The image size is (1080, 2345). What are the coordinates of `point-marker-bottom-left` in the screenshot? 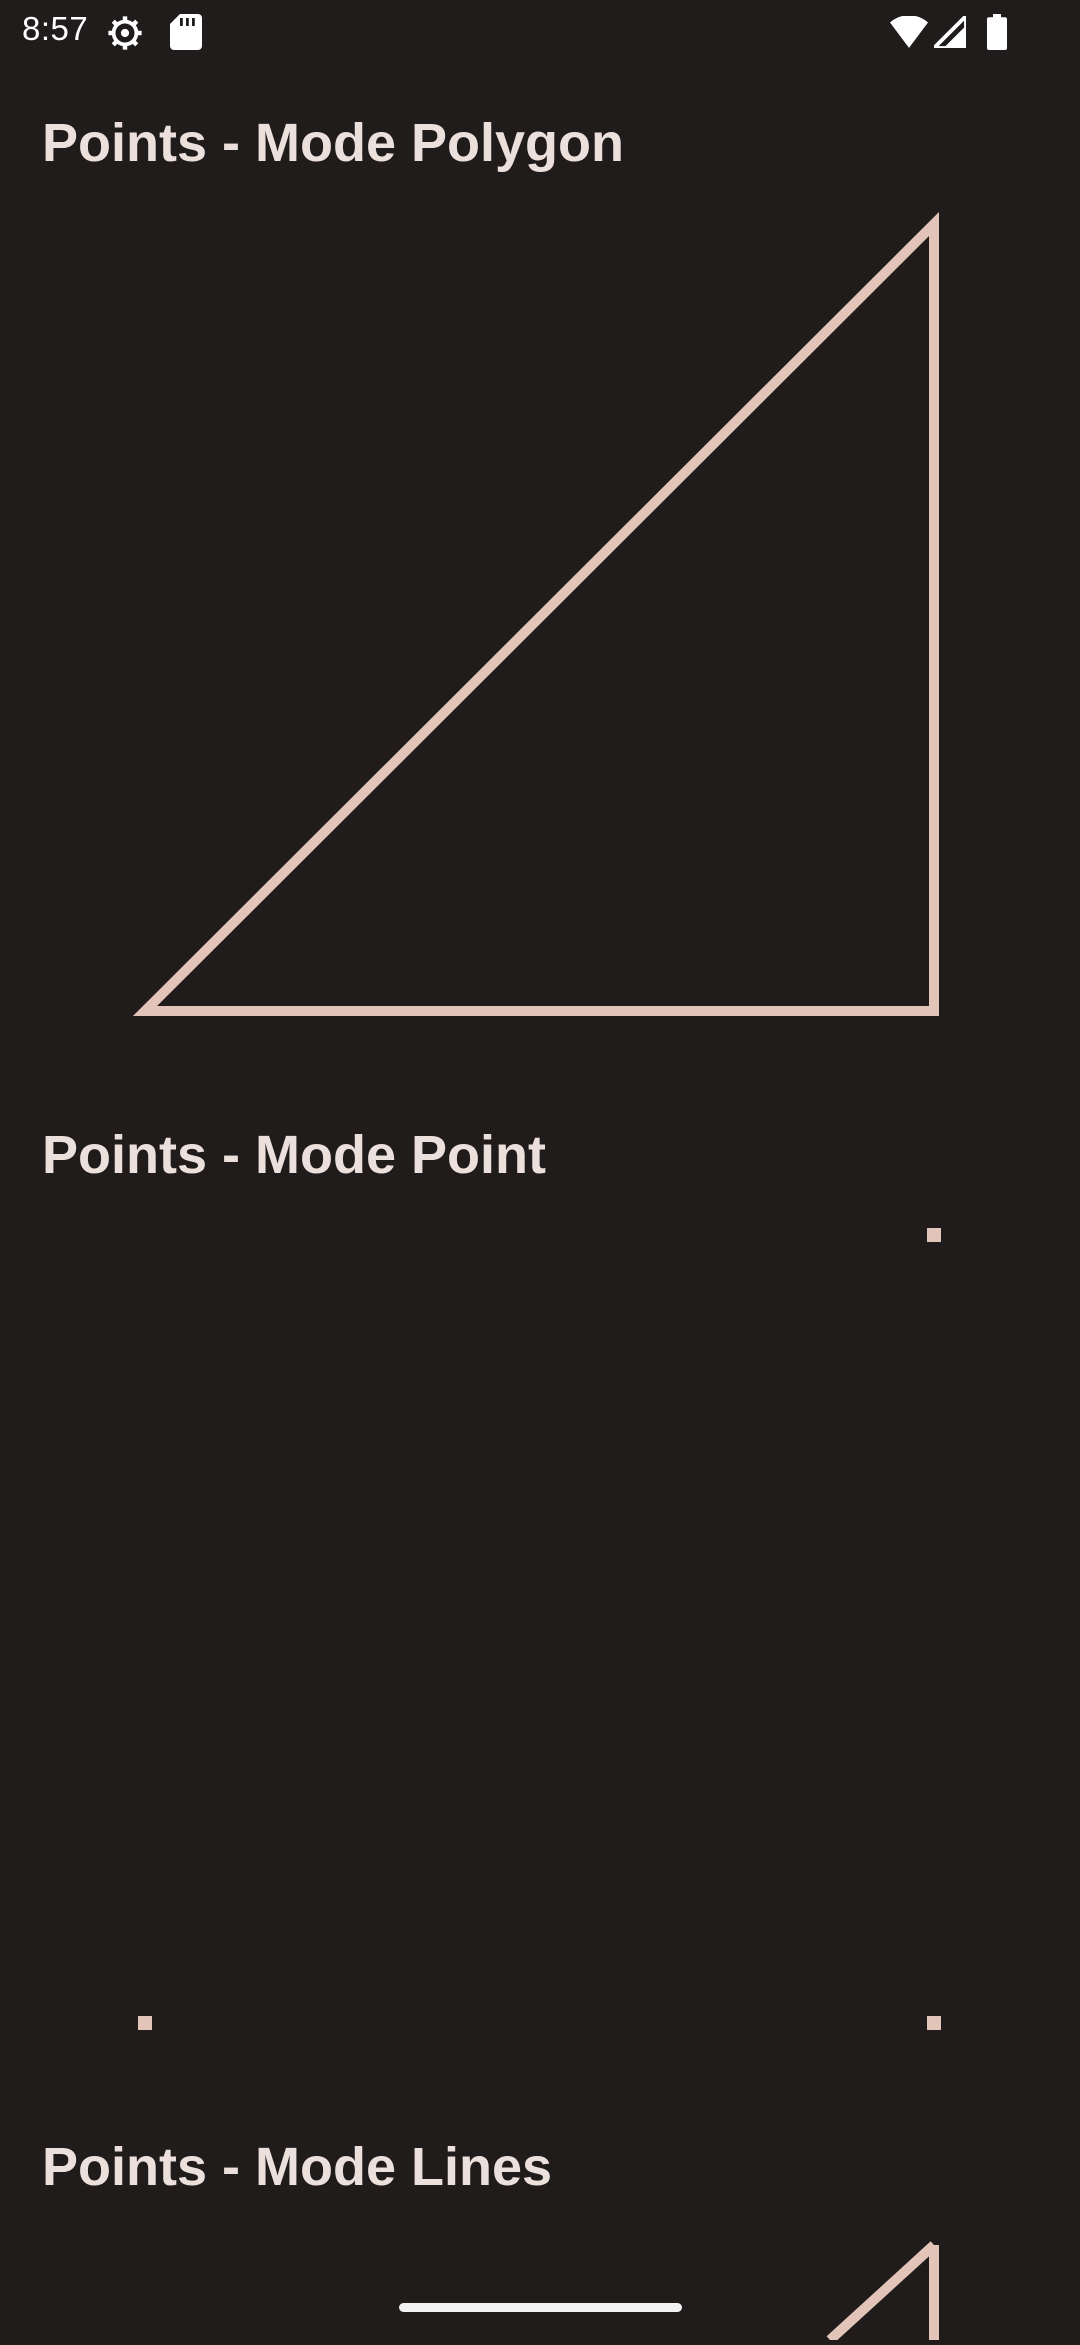 It's located at (145, 2023).